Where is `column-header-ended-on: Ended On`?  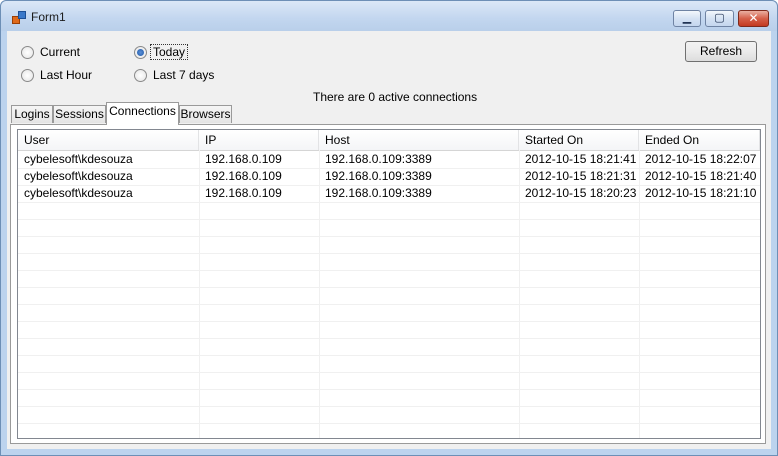 column-header-ended-on: Ended On is located at coordinates (699, 140).